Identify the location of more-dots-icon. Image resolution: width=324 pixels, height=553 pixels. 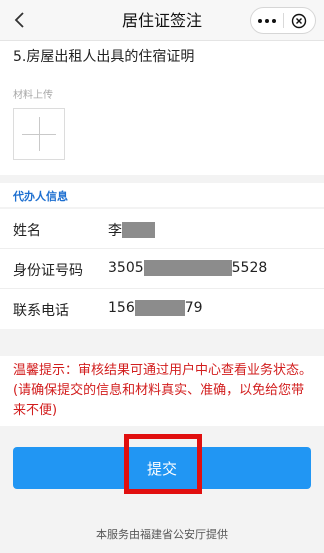
(266, 20).